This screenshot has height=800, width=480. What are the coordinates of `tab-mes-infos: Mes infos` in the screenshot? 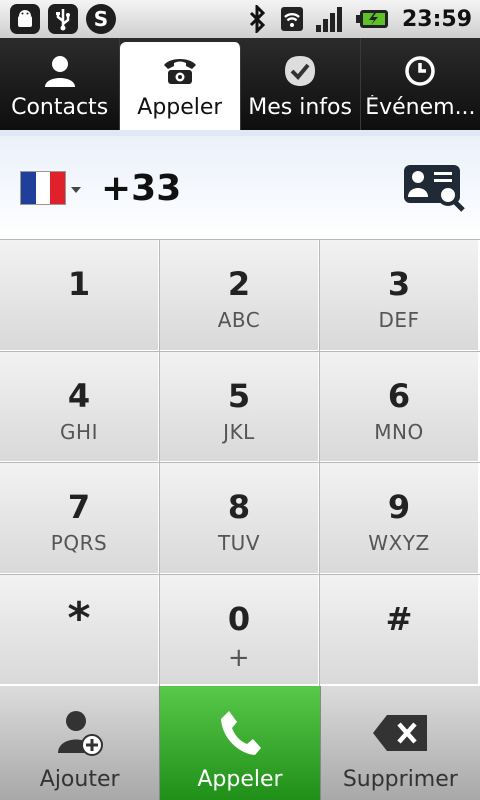 It's located at (301, 84).